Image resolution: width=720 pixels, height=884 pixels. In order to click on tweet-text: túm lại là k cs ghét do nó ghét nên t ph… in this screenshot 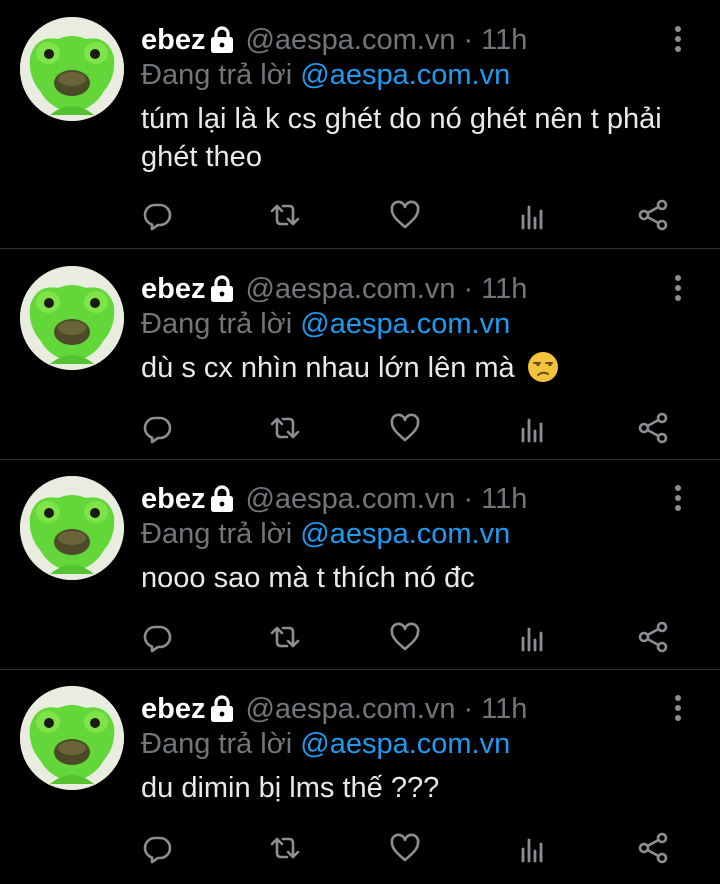, I will do `click(401, 138)`.